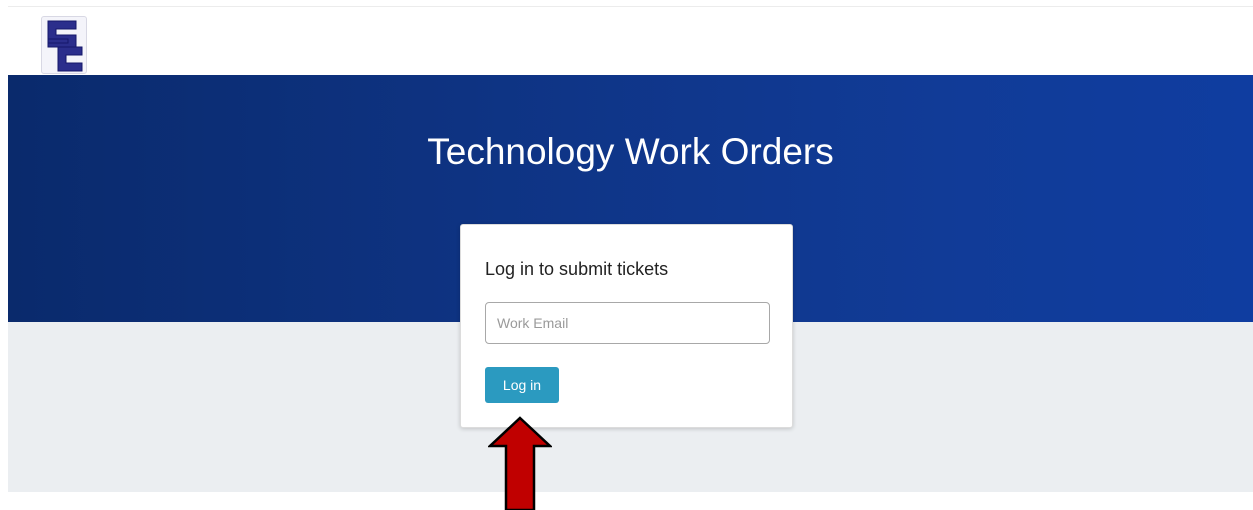 The width and height of the screenshot is (1253, 510). Describe the element at coordinates (522, 385) in the screenshot. I see `login-button: Log in` at that location.